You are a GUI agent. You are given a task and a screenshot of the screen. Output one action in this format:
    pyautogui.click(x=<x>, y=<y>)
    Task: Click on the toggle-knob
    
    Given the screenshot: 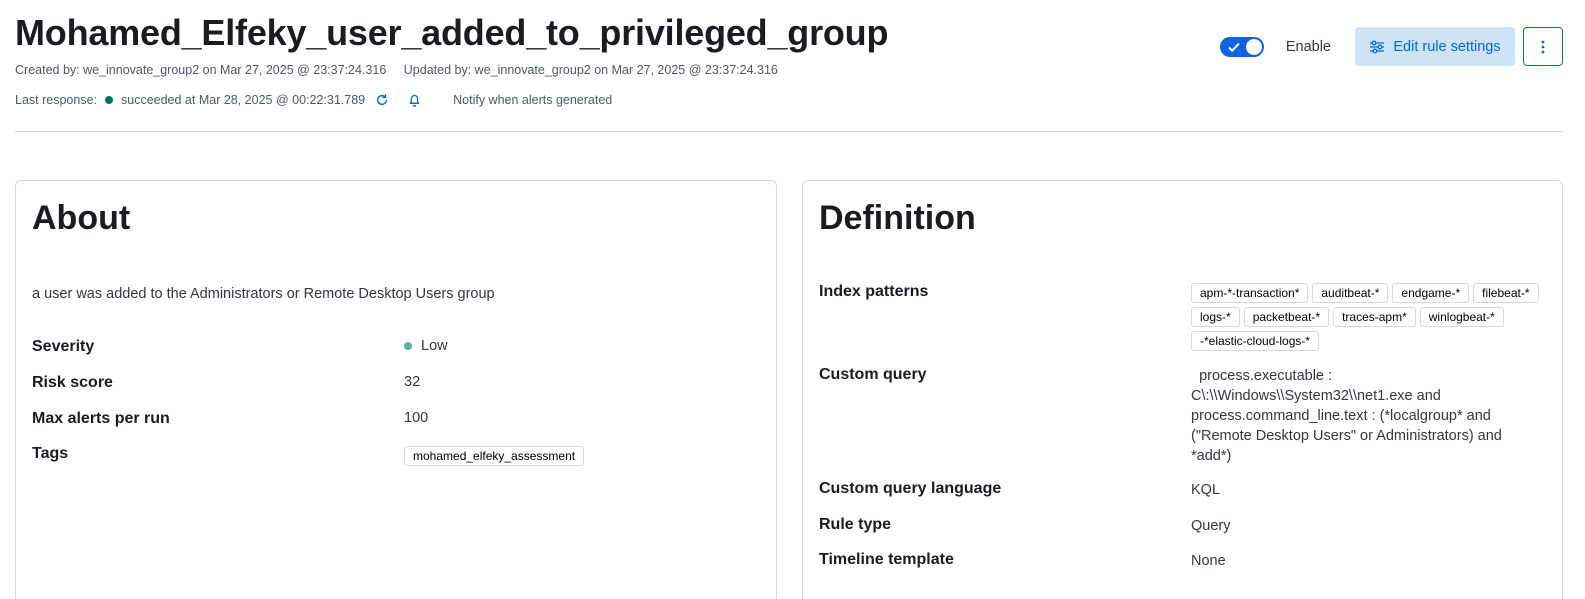 What is the action you would take?
    pyautogui.click(x=1253, y=46)
    